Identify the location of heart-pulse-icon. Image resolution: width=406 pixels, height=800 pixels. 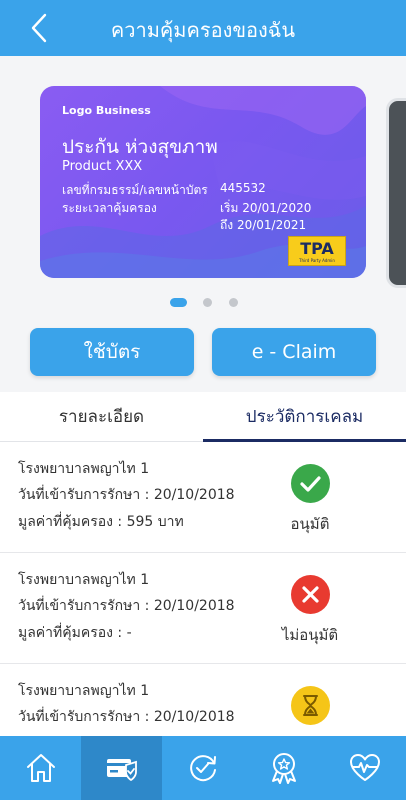
(365, 767).